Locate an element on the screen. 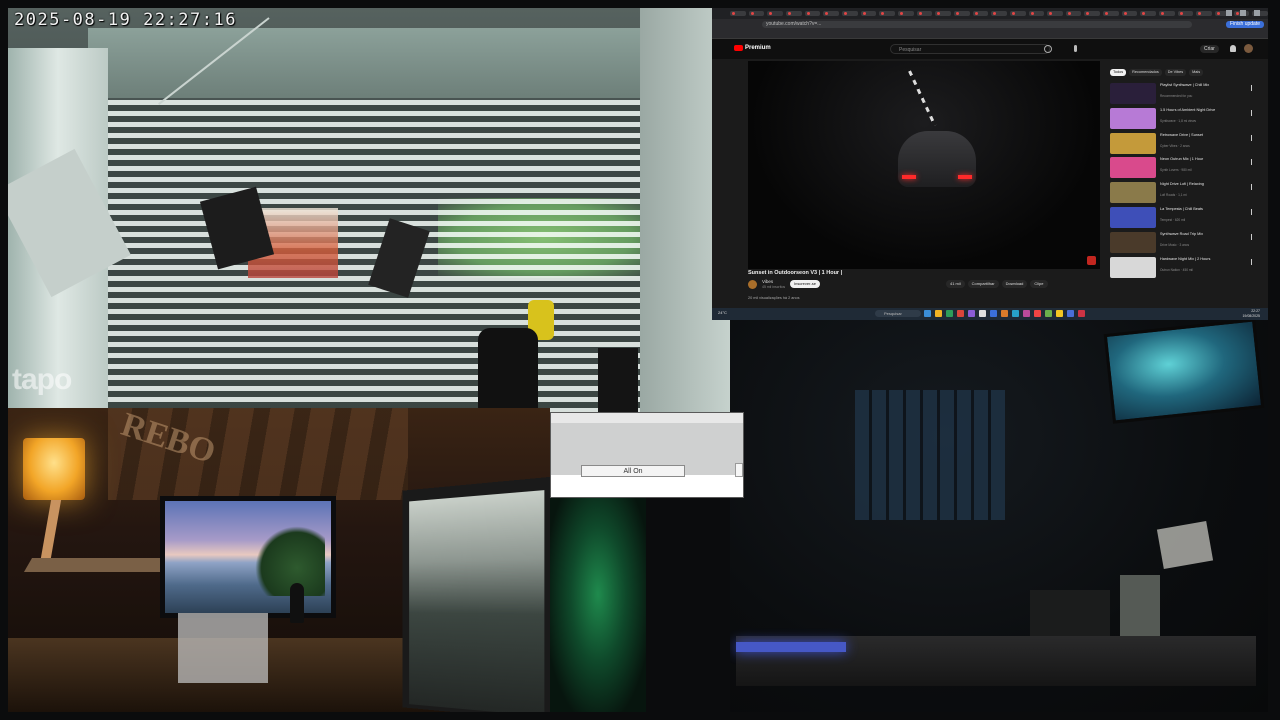 The height and width of the screenshot is (720, 1280). recommendation-title: 1.5 Hours of Ambient Night Drive is located at coordinates (1201, 110).